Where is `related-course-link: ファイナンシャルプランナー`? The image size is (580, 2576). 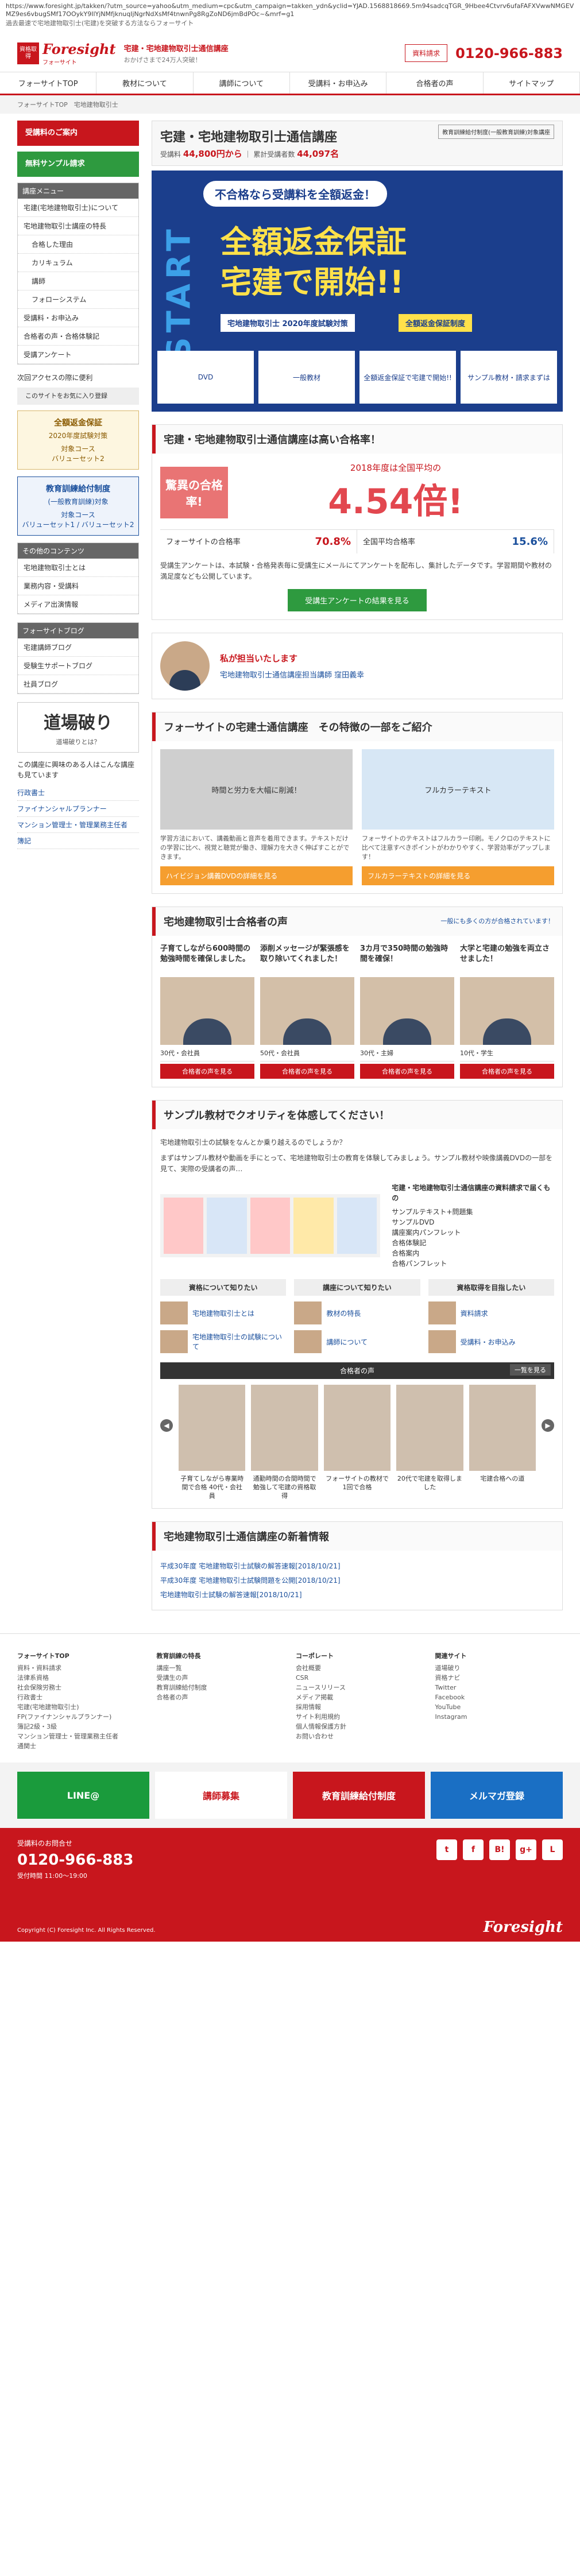 related-course-link: ファイナンシャルプランナー is located at coordinates (78, 809).